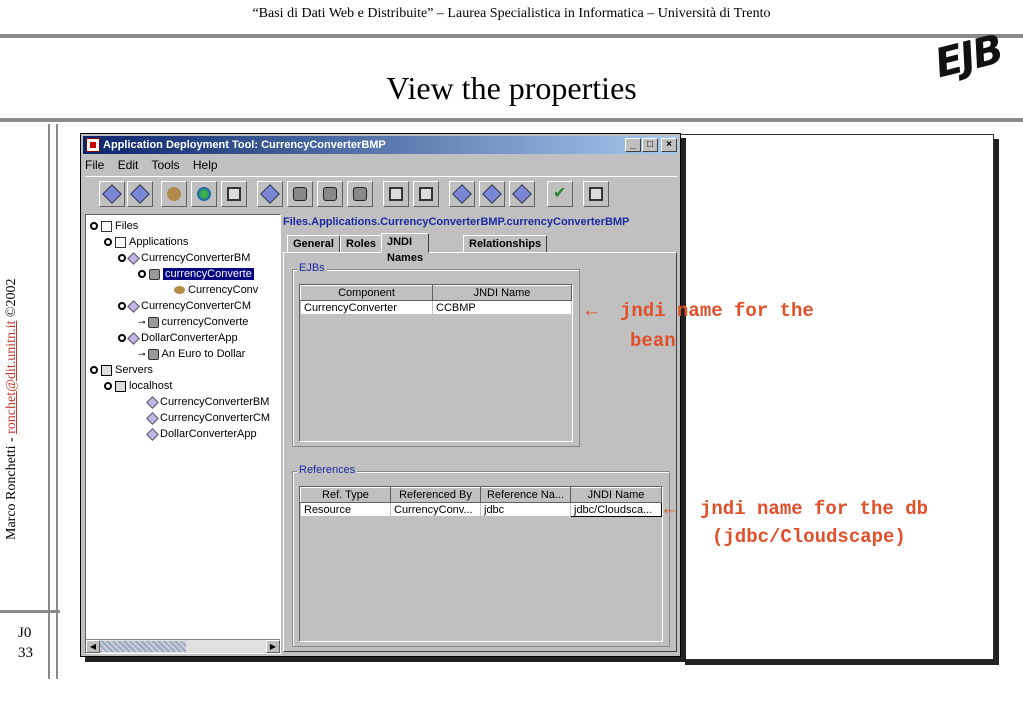  What do you see at coordinates (143, 646) in the screenshot?
I see `scroll-thumb` at bounding box center [143, 646].